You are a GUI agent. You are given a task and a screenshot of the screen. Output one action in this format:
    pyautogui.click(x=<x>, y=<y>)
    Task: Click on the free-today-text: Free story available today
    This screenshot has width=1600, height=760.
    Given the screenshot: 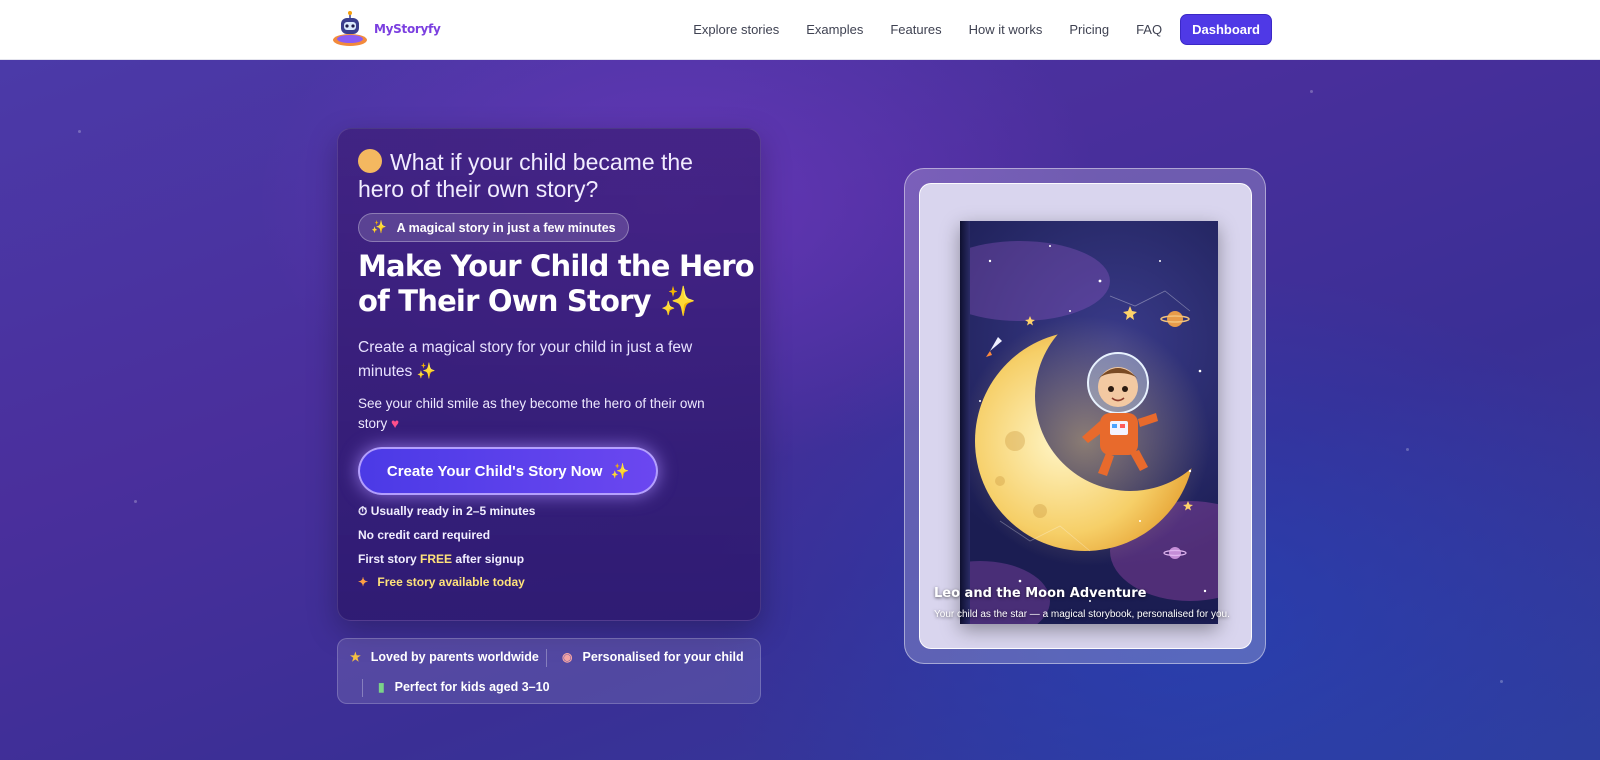 What is the action you would take?
    pyautogui.click(x=451, y=582)
    